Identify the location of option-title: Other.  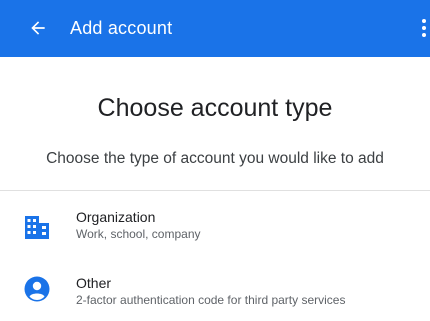
(94, 283).